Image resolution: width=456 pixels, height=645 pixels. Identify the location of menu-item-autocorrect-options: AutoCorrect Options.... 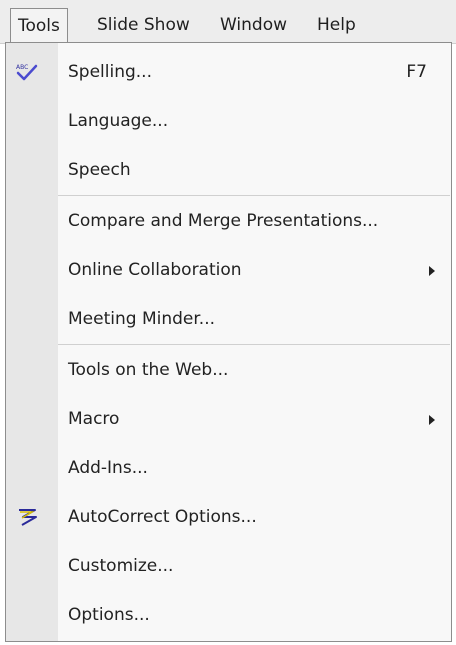
(228, 517).